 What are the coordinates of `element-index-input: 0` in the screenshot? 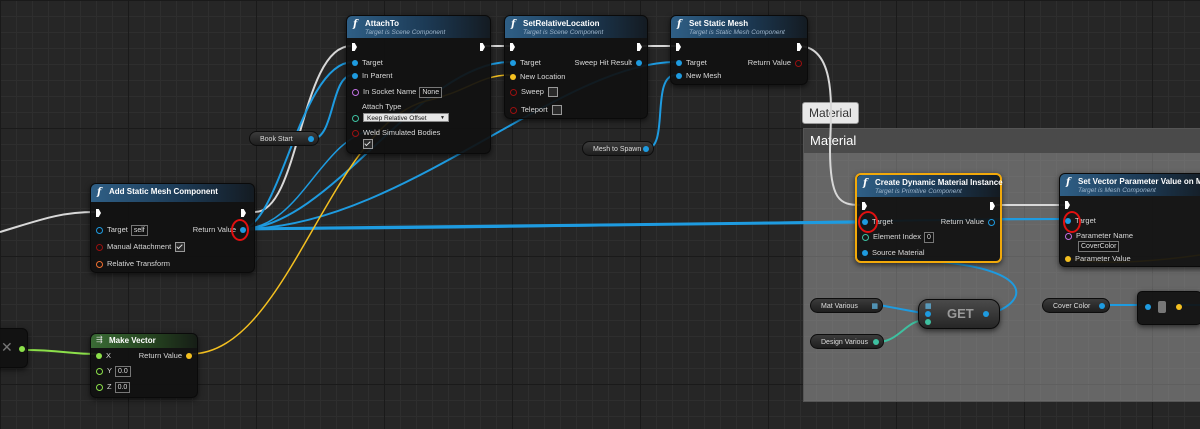 It's located at (928, 237).